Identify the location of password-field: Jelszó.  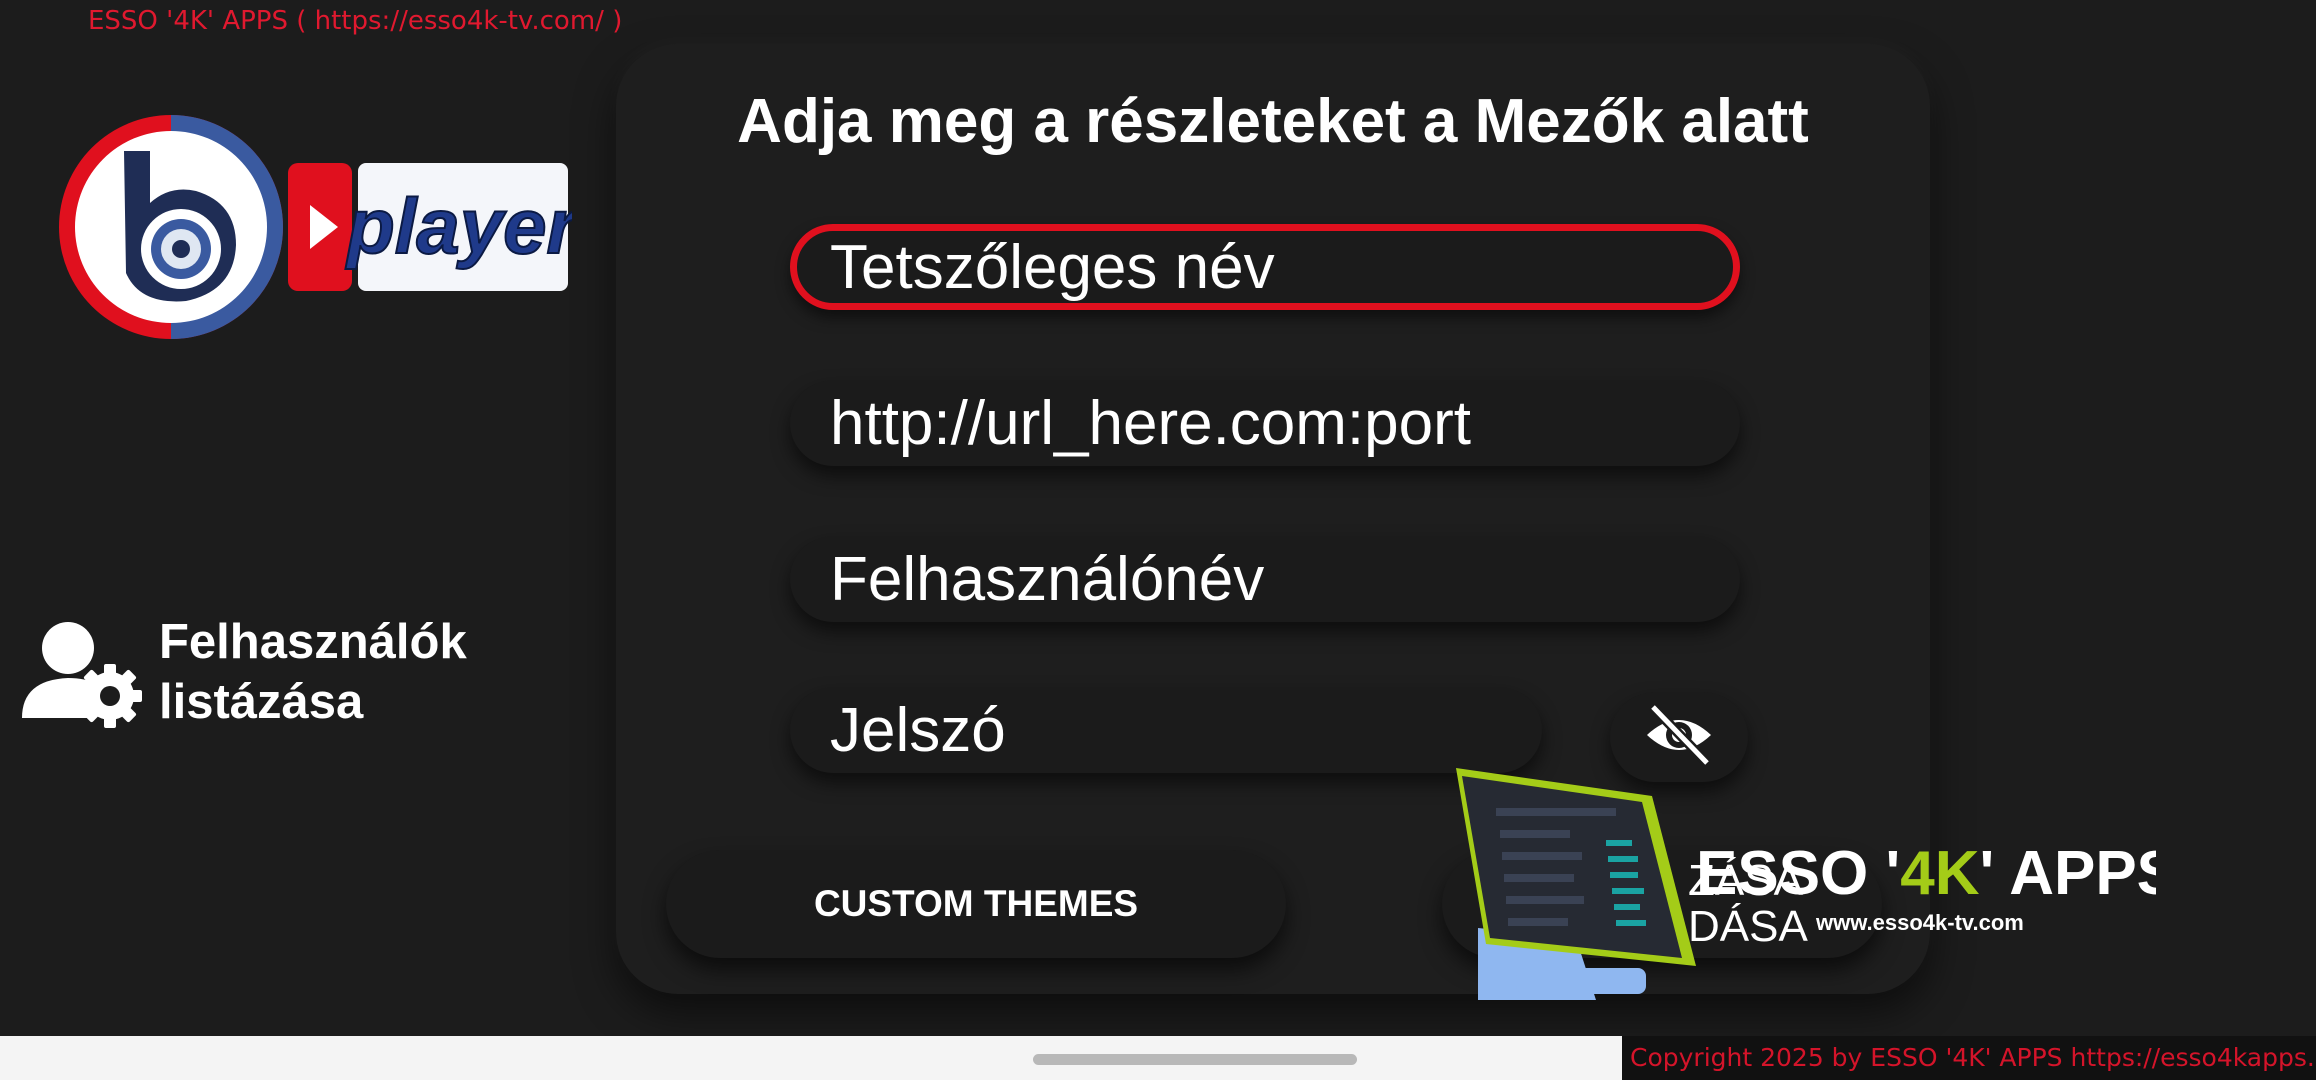
(1166, 730).